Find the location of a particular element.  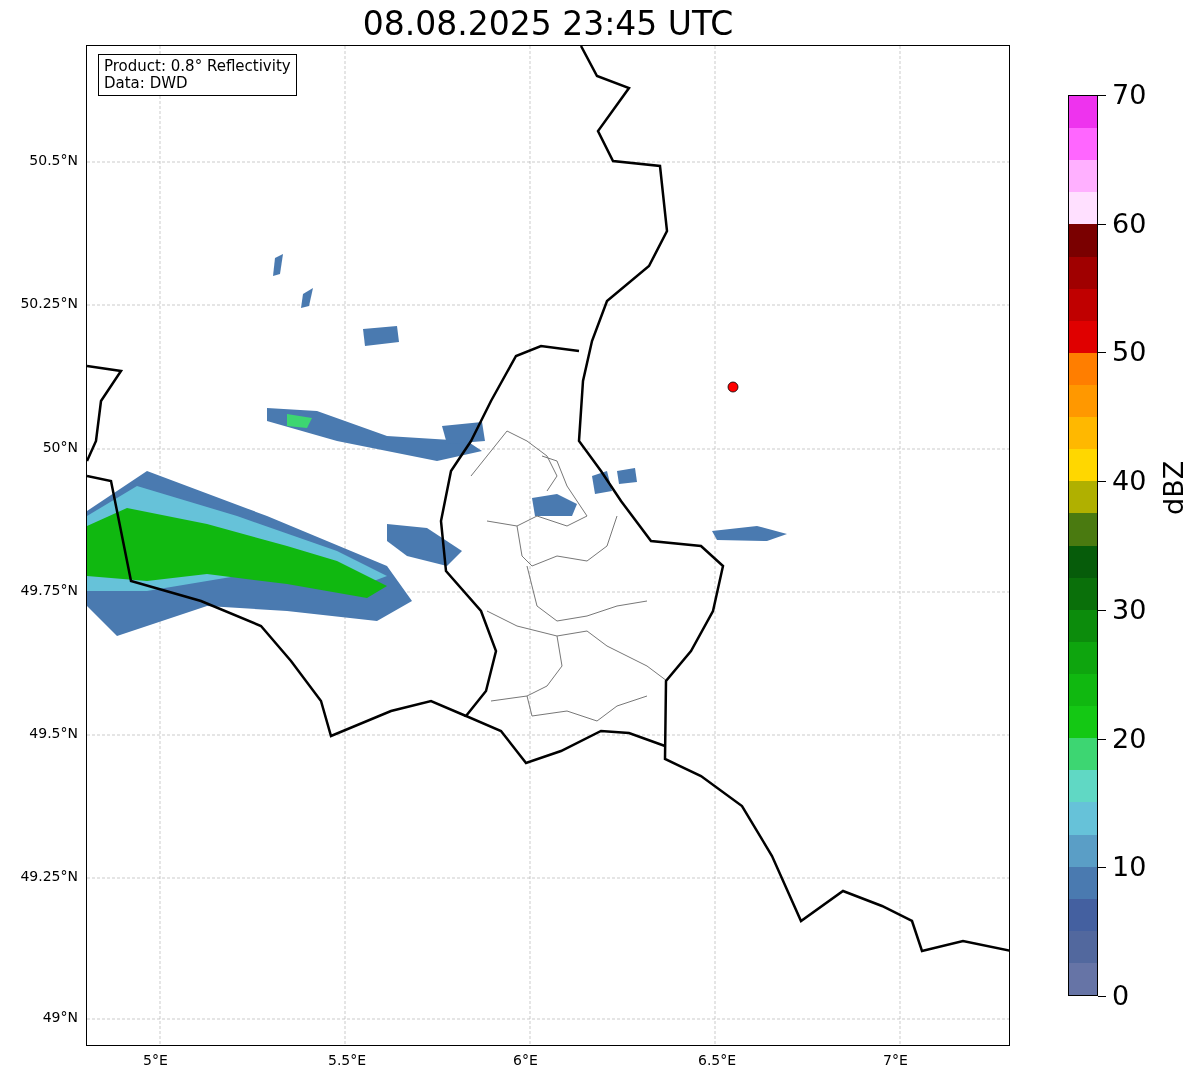

y-tick-label: 50.5°N is located at coordinates (53, 160).